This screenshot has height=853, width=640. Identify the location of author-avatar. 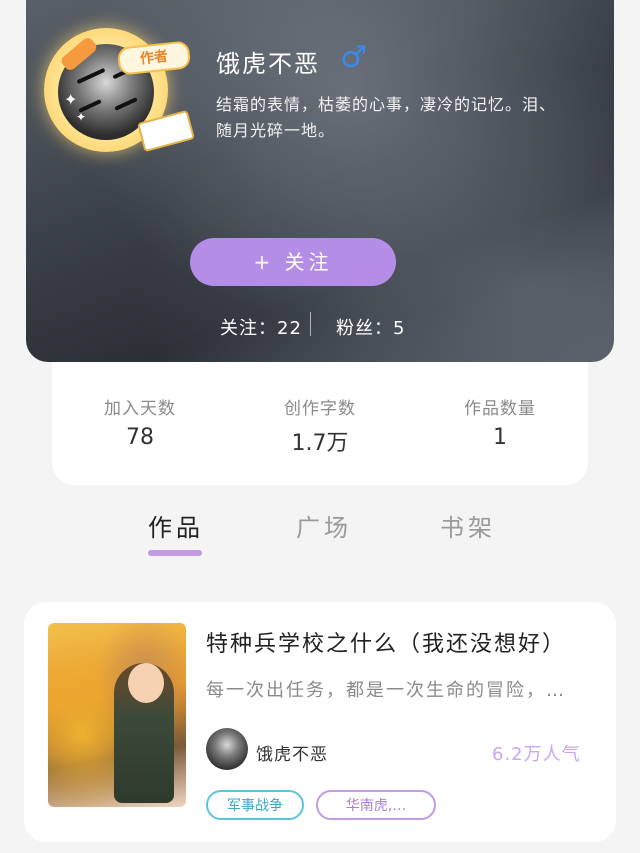
(227, 749).